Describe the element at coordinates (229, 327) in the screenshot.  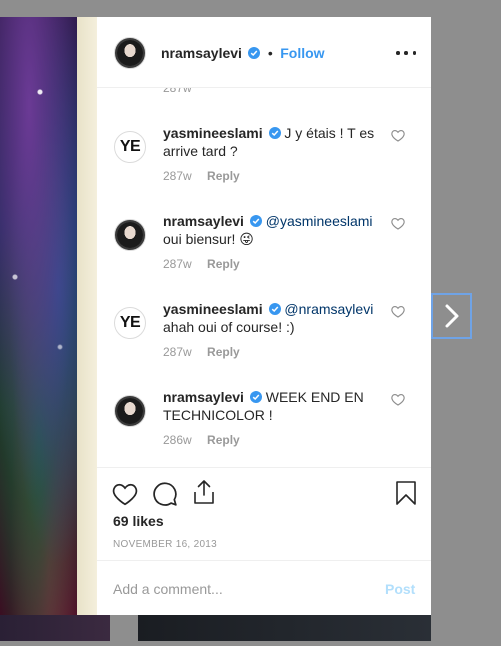
I see `comment-body: ahah oui of course! :)` at that location.